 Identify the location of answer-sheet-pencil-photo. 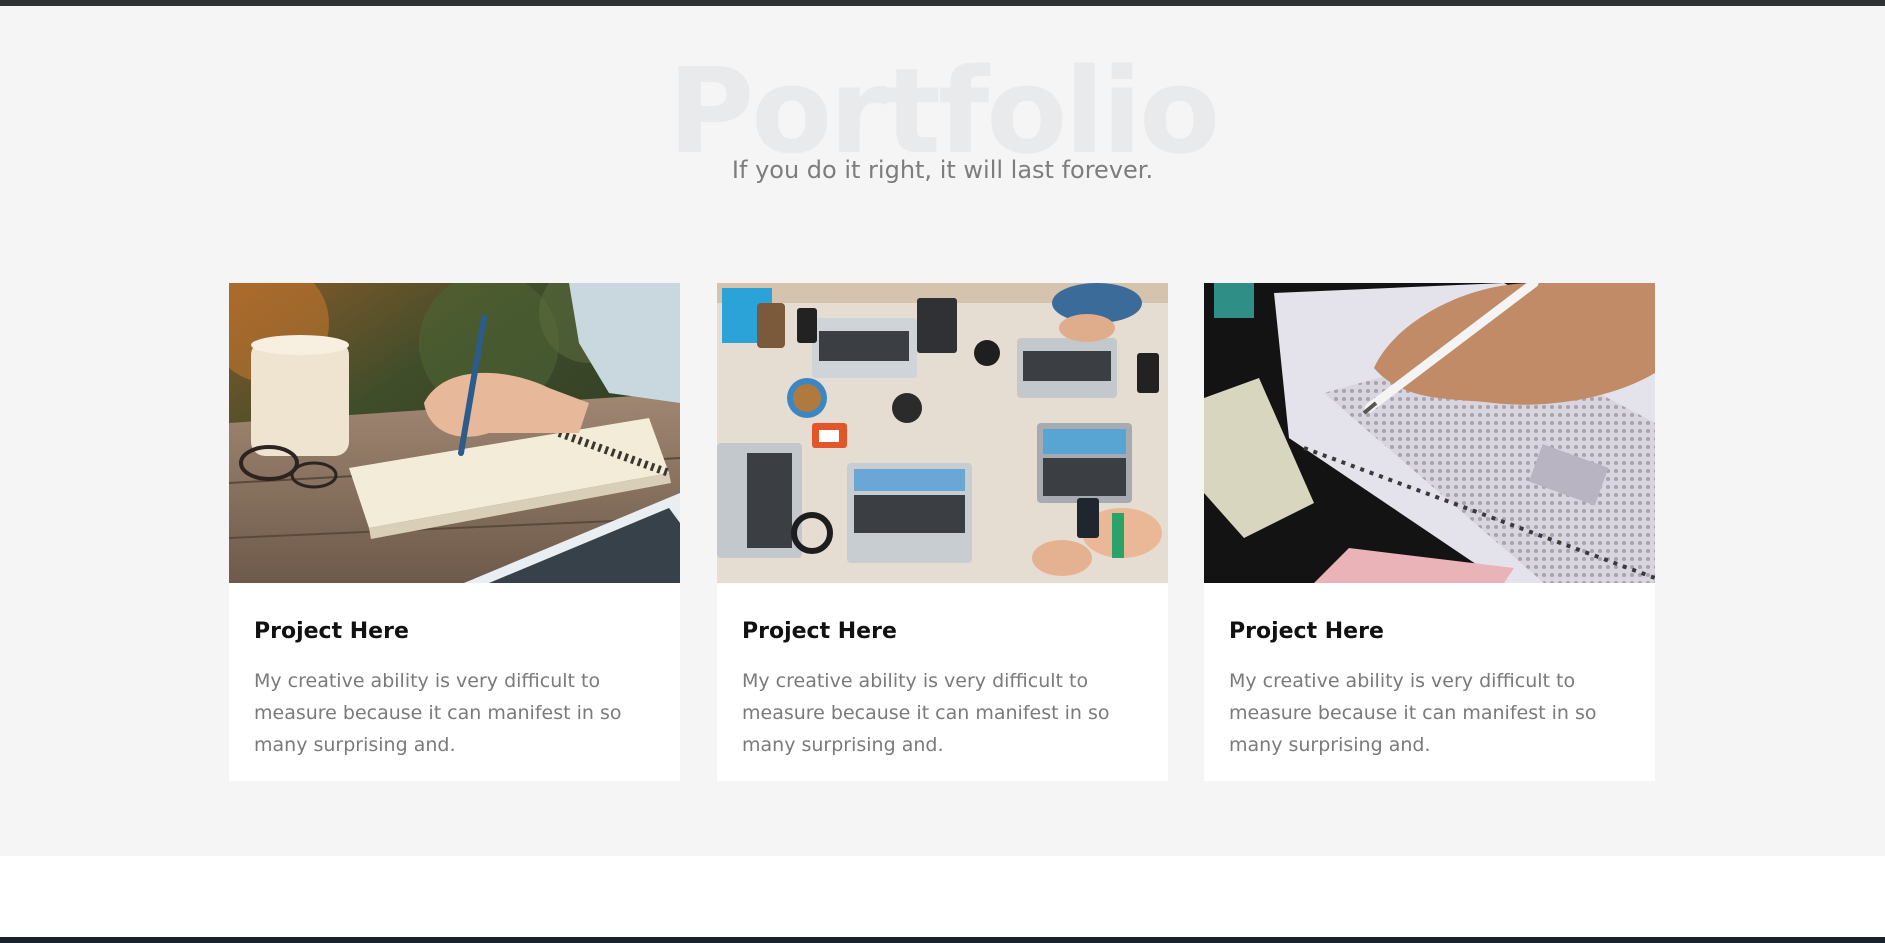
(1429, 433).